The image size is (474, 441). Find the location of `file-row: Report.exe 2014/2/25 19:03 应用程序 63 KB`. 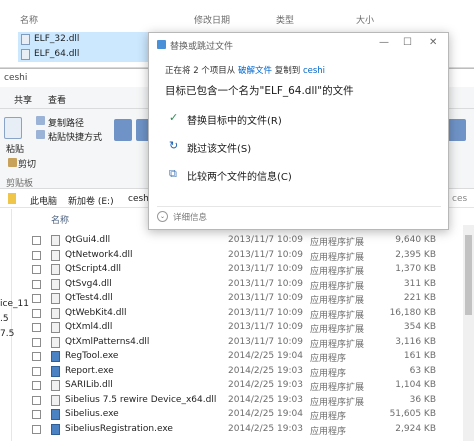

file-row: Report.exe 2014/2/25 19:03 应用程序 63 KB is located at coordinates (252, 371).